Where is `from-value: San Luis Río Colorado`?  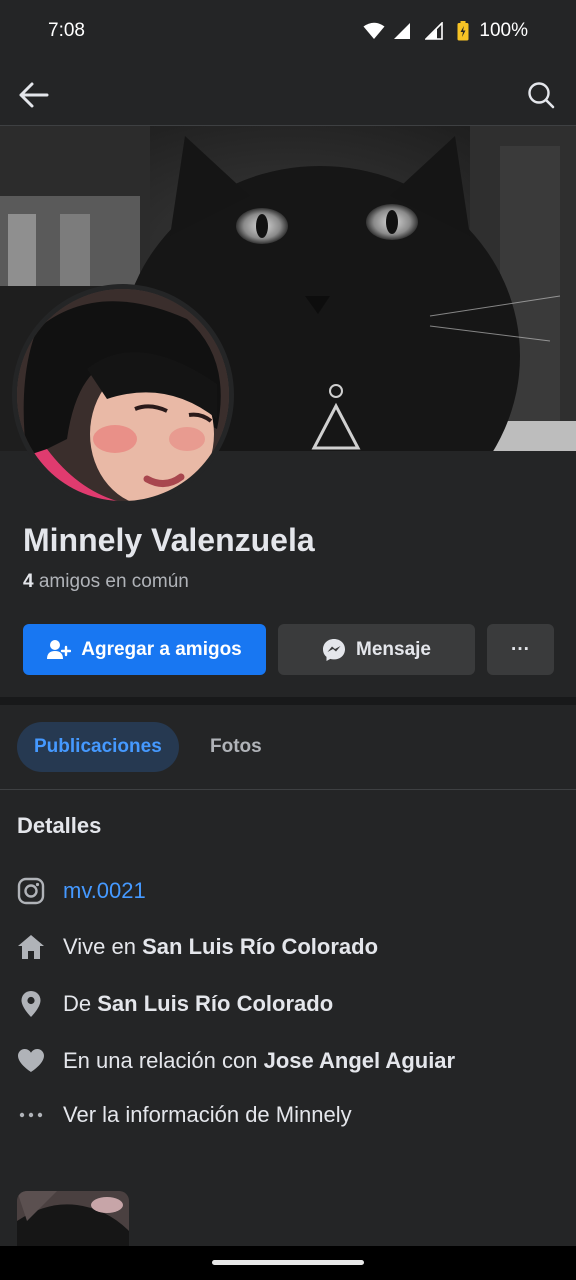 from-value: San Luis Río Colorado is located at coordinates (215, 1003).